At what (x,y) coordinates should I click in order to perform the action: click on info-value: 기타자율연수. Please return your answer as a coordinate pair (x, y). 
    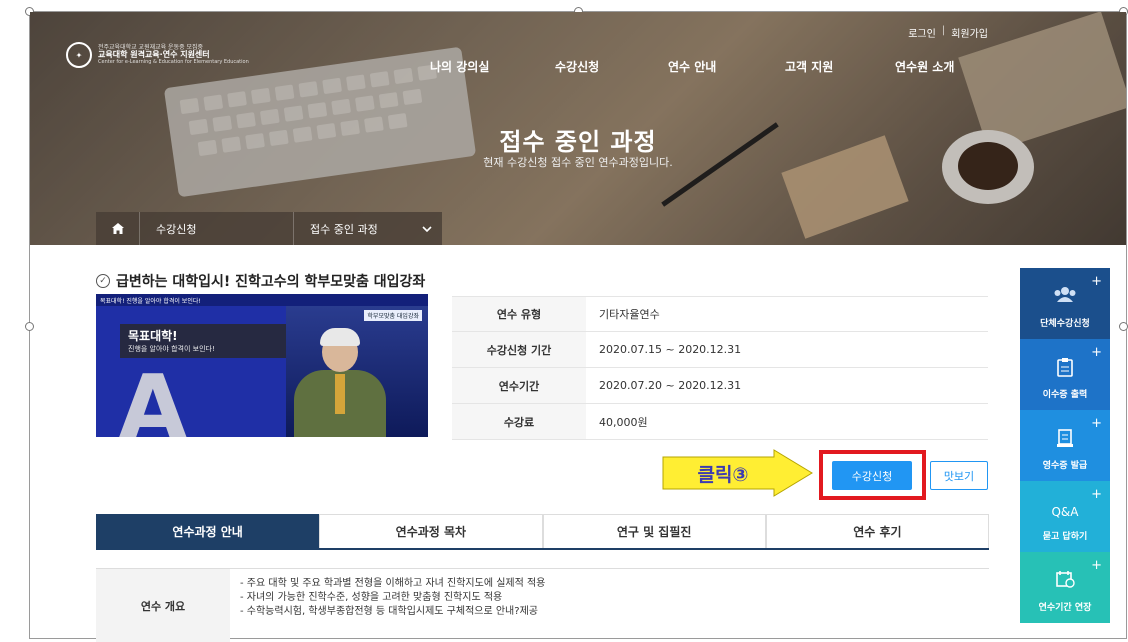
    Looking at the image, I should click on (787, 314).